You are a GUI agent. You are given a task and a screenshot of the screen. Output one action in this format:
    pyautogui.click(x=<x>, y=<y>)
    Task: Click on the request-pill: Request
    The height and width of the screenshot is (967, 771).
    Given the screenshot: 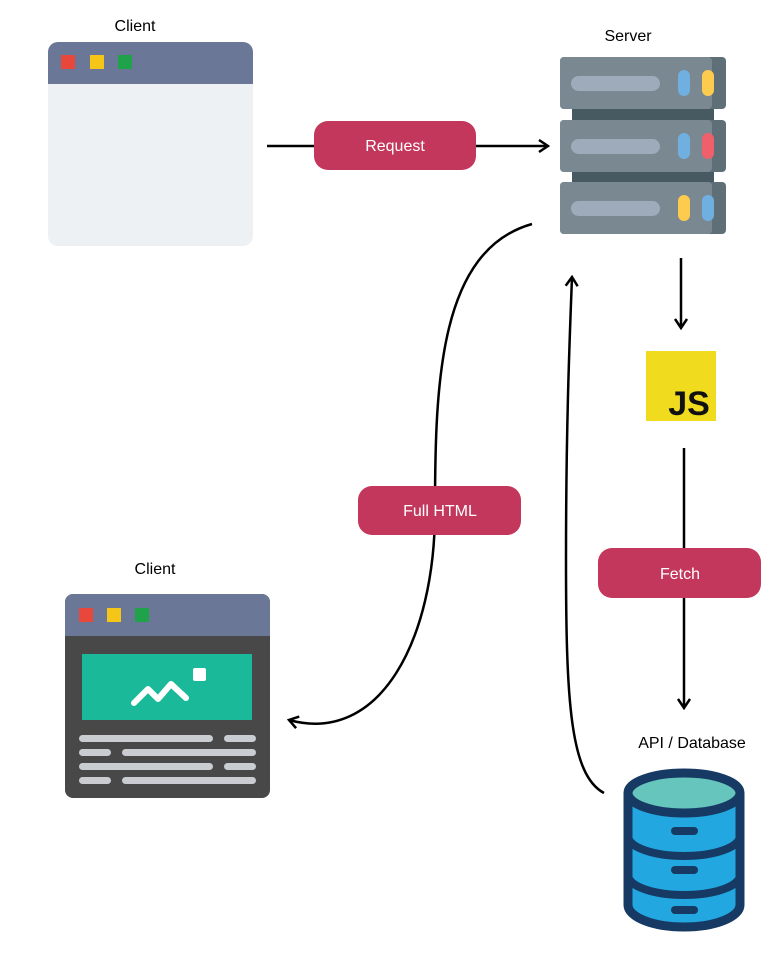 What is the action you would take?
    pyautogui.click(x=395, y=145)
    